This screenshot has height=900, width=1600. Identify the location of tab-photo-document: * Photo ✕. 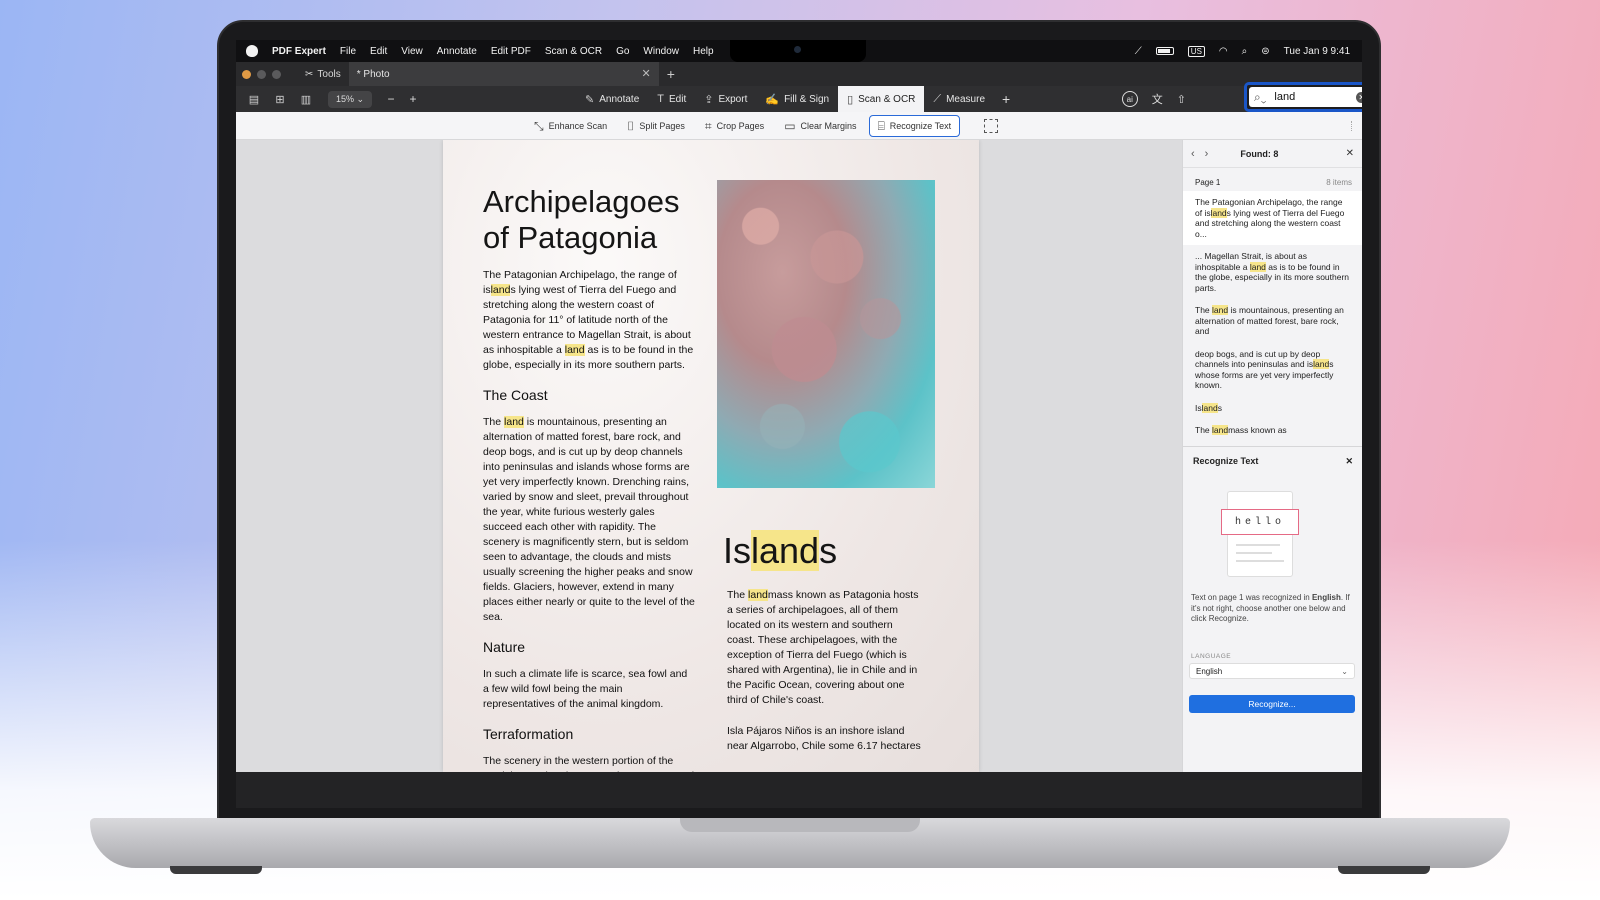
(503, 74).